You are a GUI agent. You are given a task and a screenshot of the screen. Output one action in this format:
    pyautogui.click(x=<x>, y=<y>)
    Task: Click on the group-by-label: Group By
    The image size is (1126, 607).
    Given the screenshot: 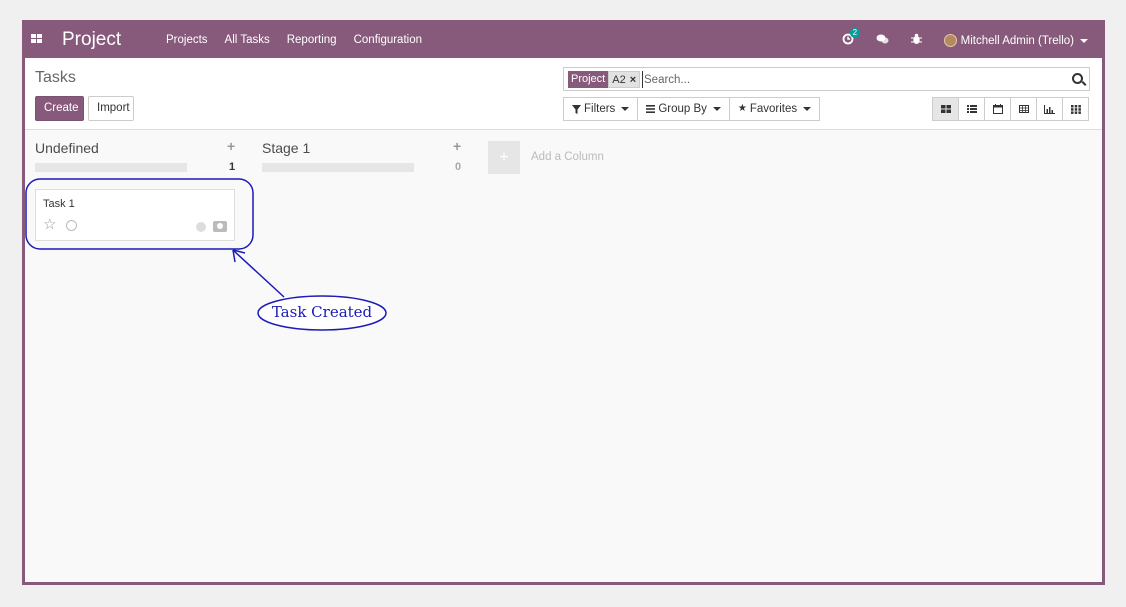 What is the action you would take?
    pyautogui.click(x=682, y=109)
    